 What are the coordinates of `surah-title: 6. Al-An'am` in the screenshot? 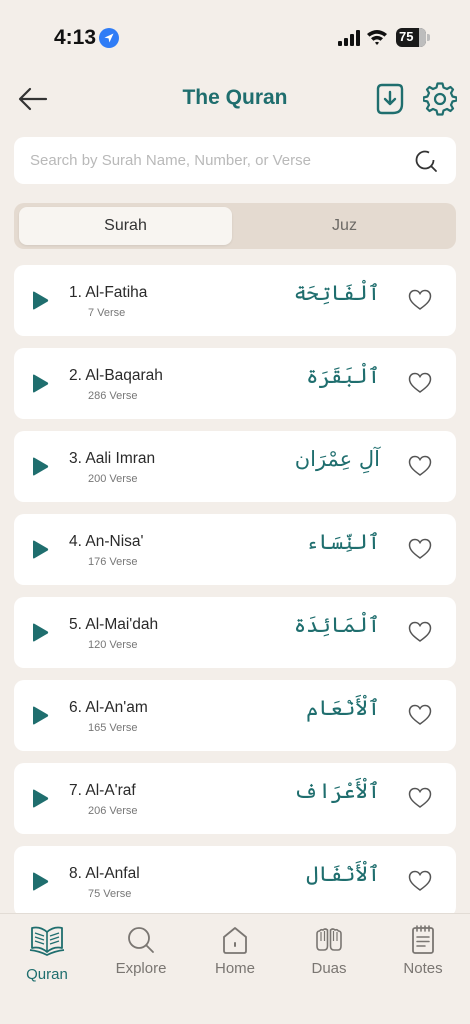 It's located at (108, 707).